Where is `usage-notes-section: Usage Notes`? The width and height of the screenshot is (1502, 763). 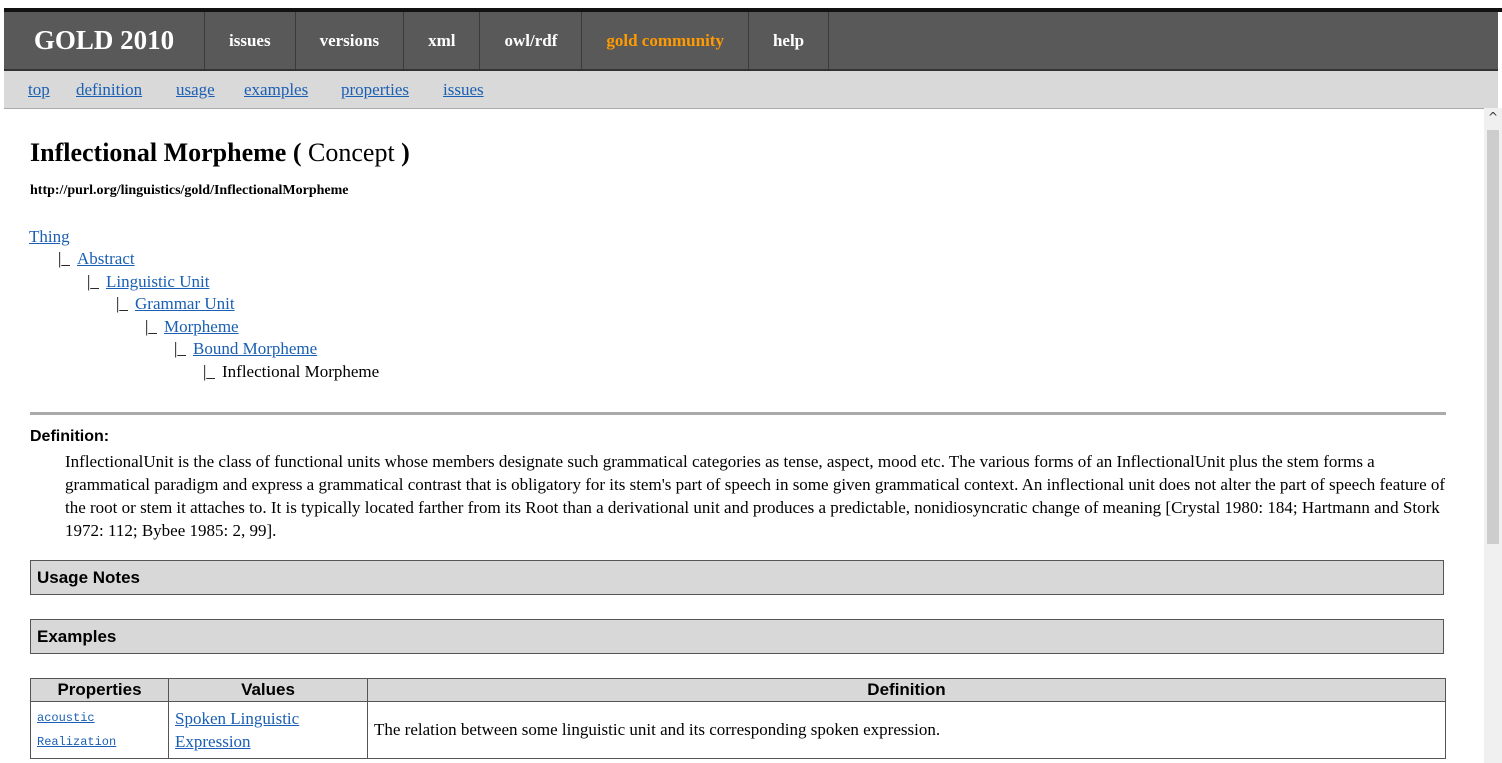
usage-notes-section: Usage Notes is located at coordinates (737, 577).